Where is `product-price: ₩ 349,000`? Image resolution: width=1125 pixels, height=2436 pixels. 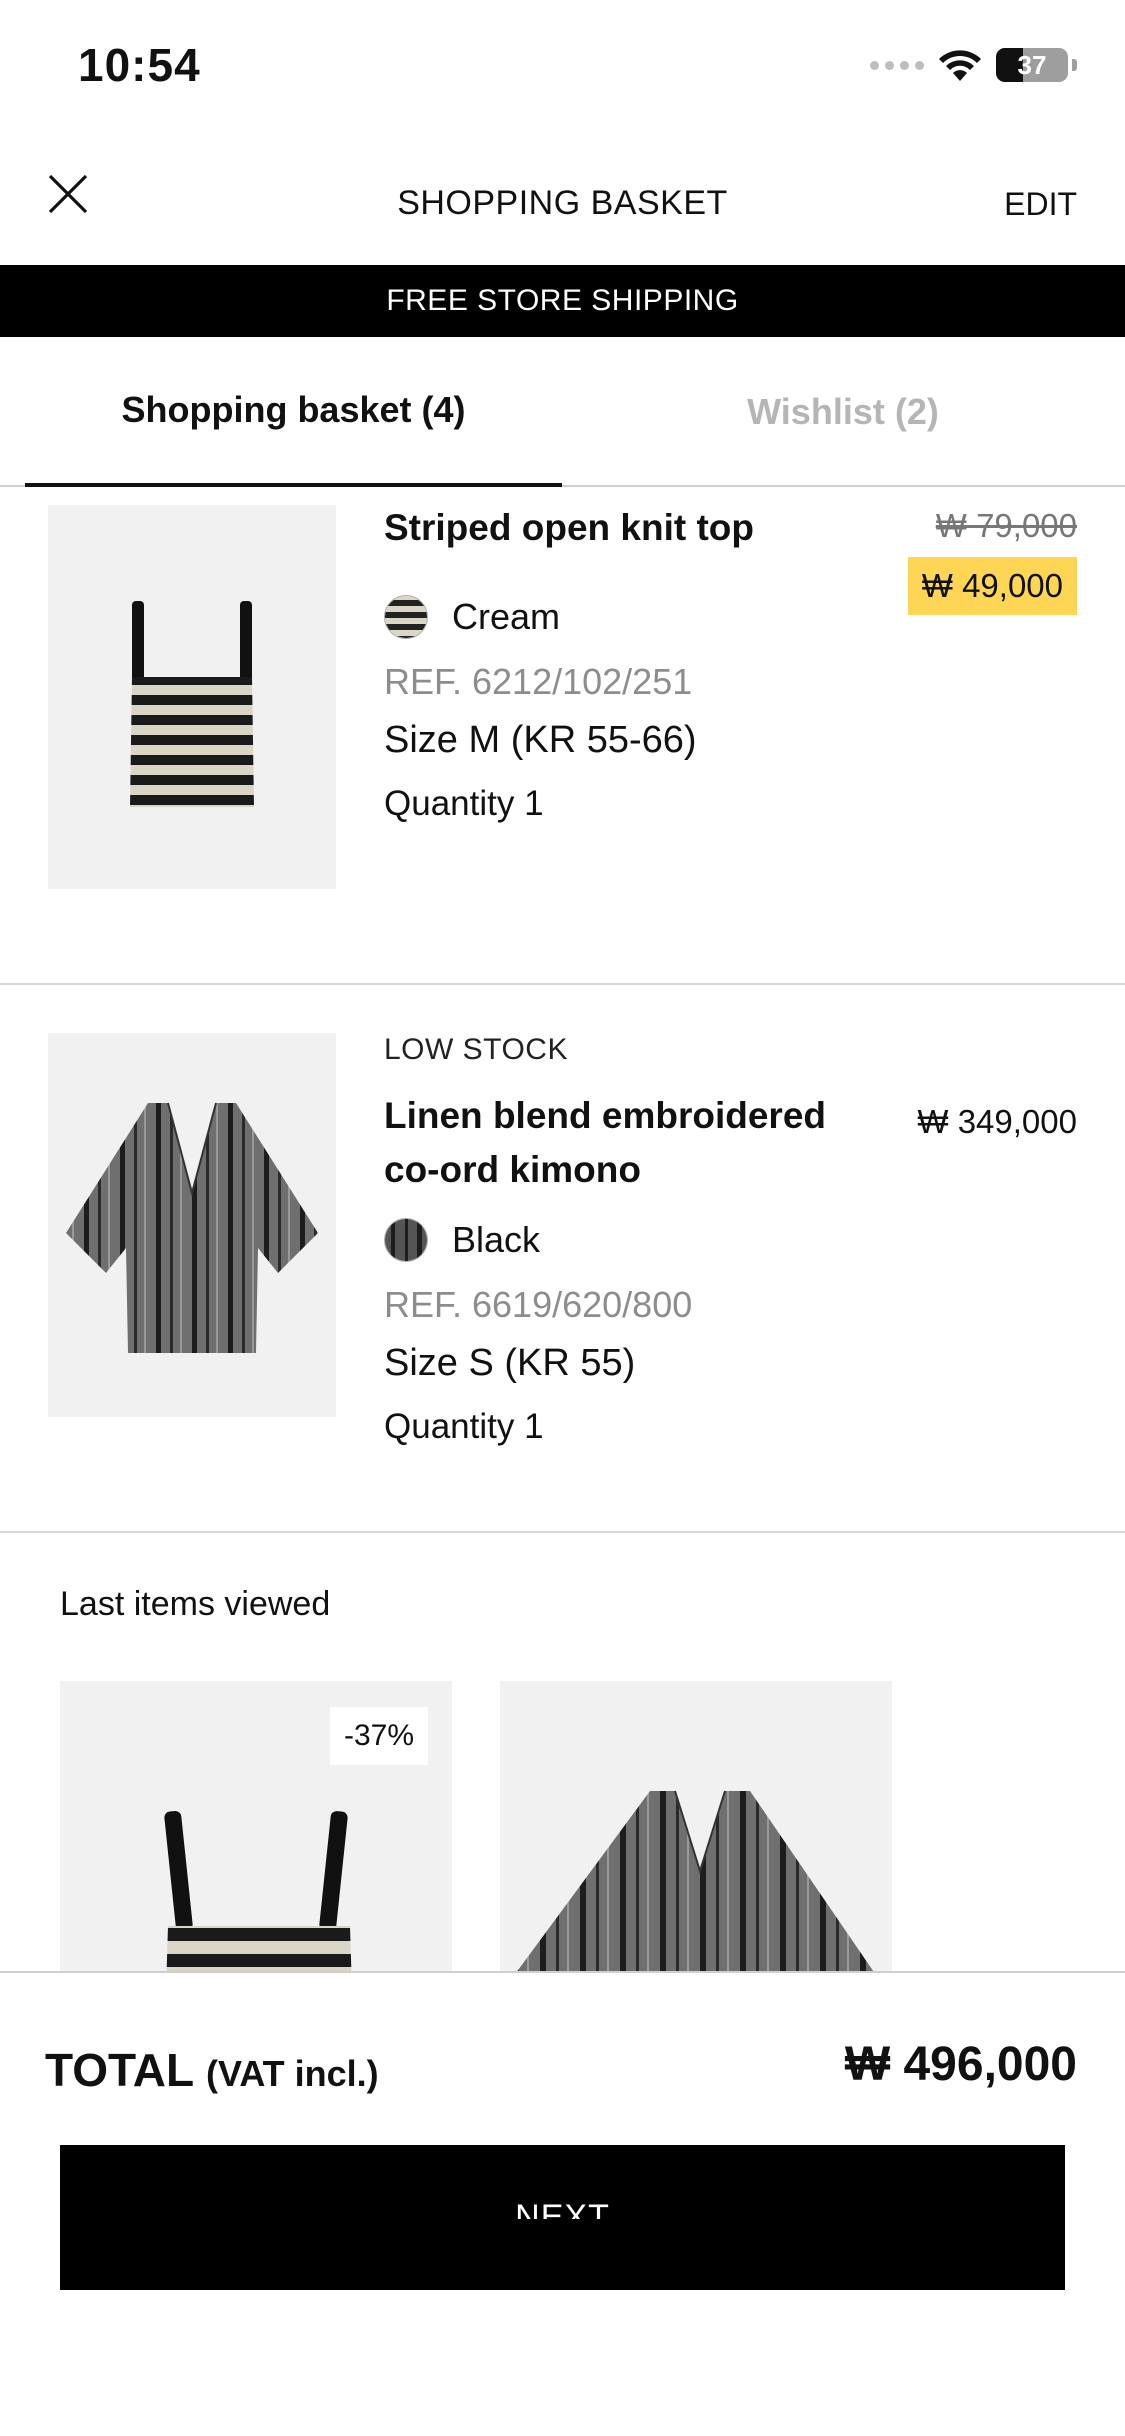
product-price: ₩ 349,000 is located at coordinates (997, 1121).